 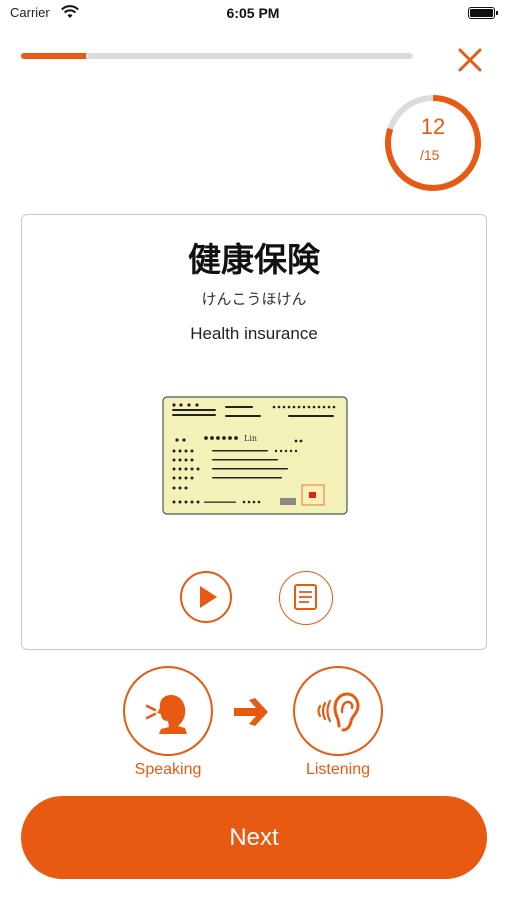 I want to click on counter-current: 12, so click(x=433, y=126).